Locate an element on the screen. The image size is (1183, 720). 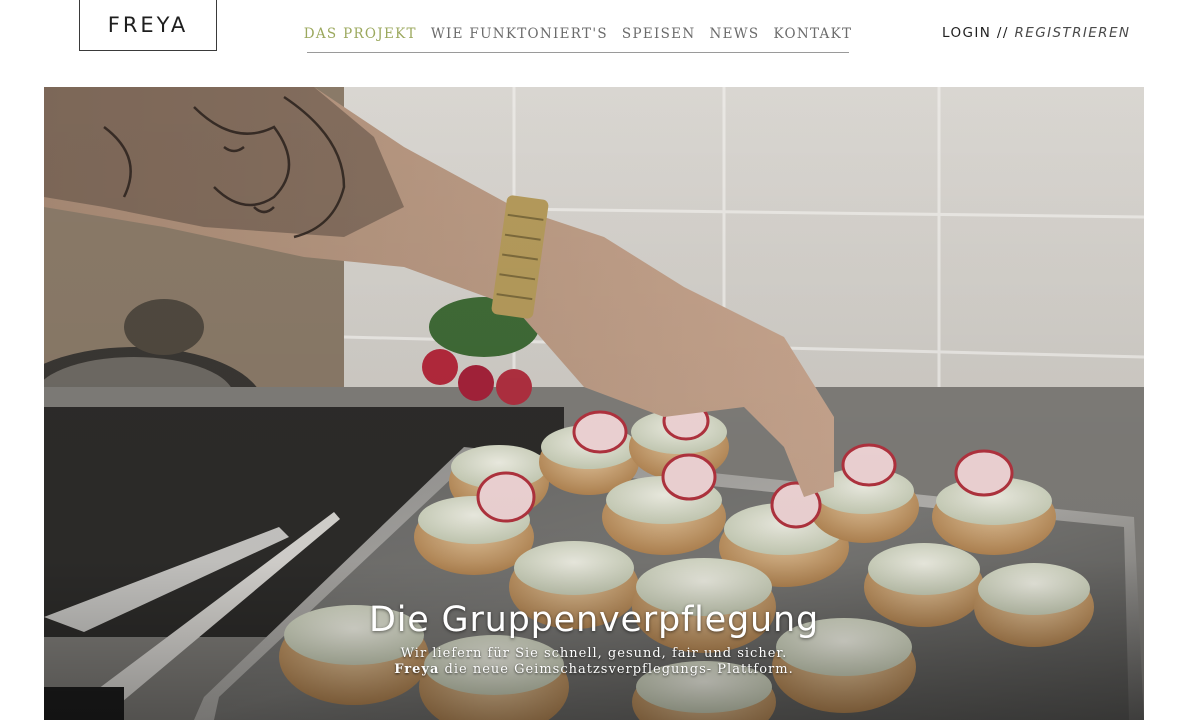
nav-item-das-projekt: DAS PROJEKT is located at coordinates (360, 30).